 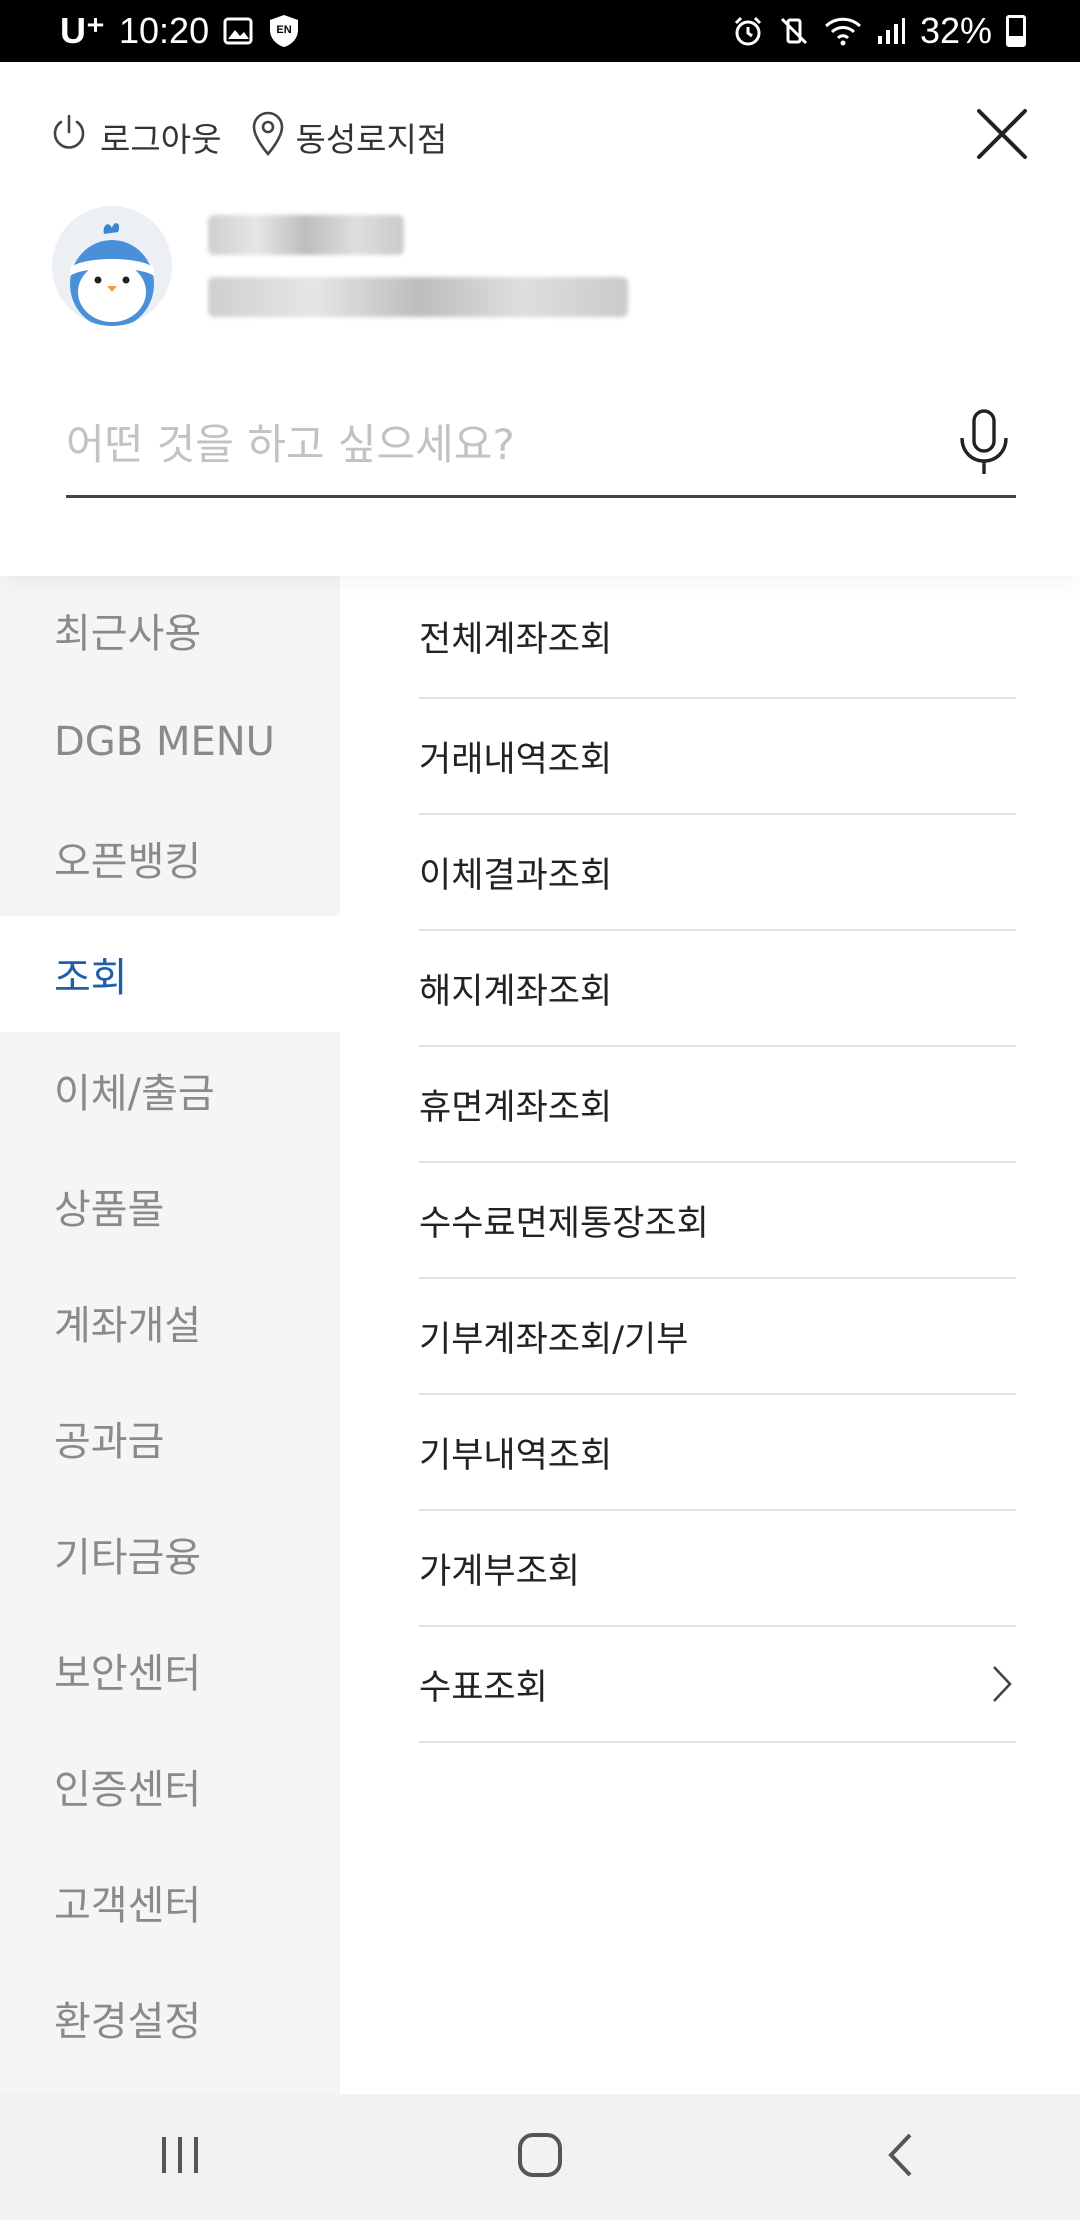 I want to click on sidebar-item-security-center: 보안센터, so click(x=170, y=1670).